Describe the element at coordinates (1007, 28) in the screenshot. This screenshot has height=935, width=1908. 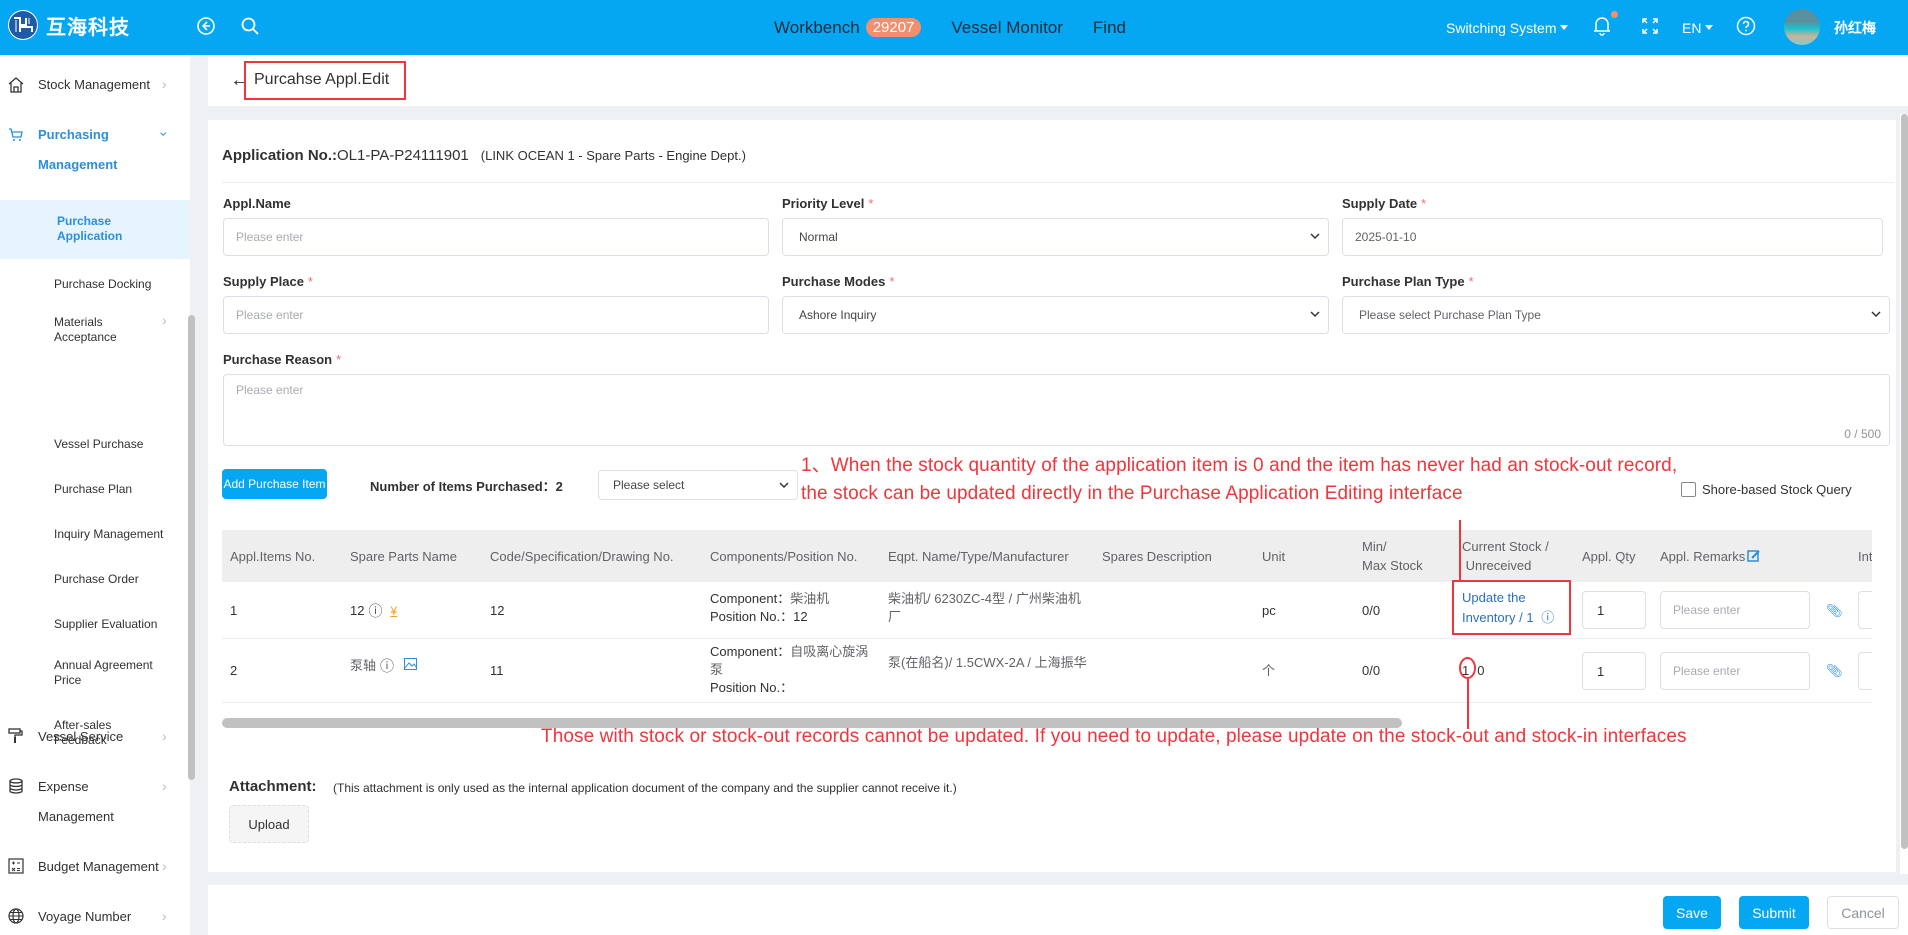
I see `nav-vessel-monitor: Vessel Monitor` at that location.